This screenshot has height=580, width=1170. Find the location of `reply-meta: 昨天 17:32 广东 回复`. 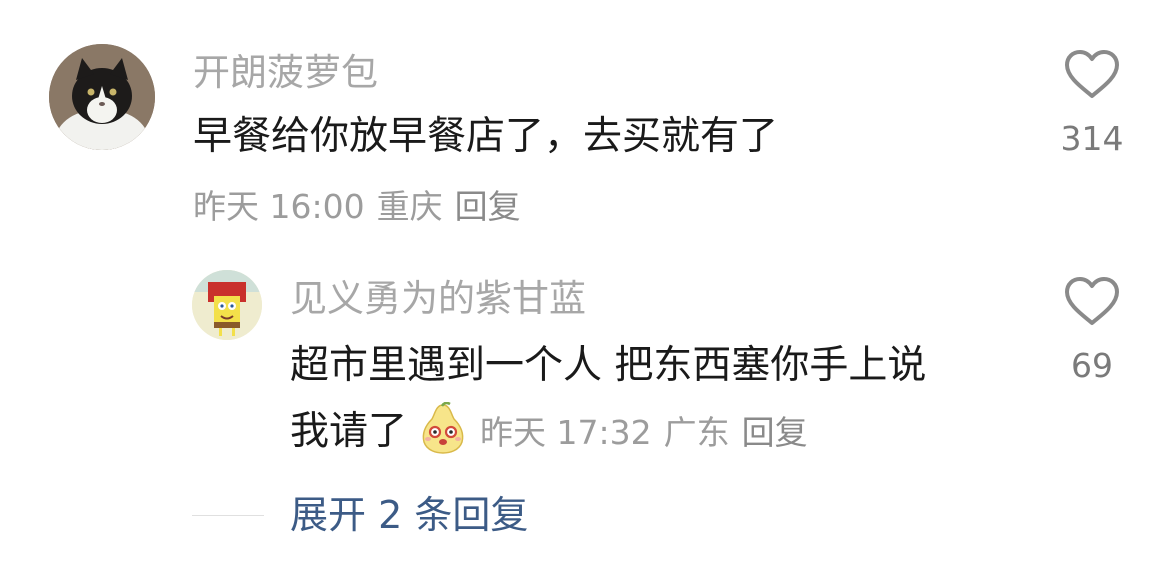

reply-meta: 昨天 17:32 广东 回复 is located at coordinates (644, 432).